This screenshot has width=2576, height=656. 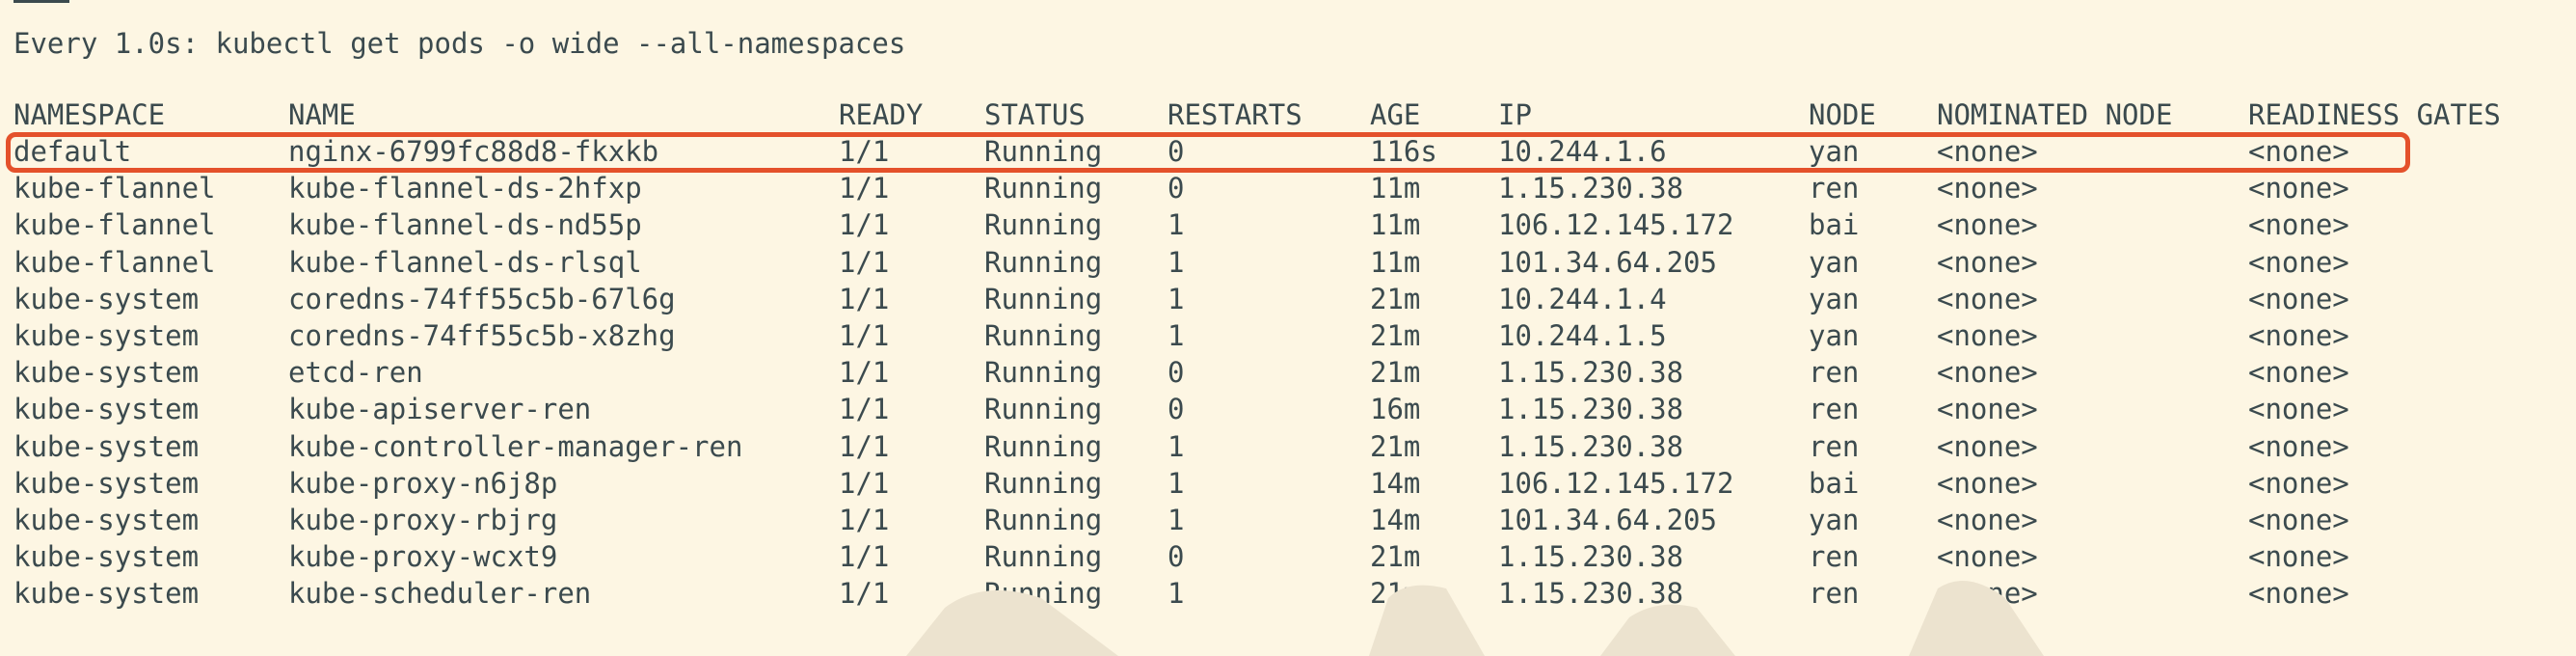 What do you see at coordinates (1475, 618) in the screenshot?
I see `watermark-graphic` at bounding box center [1475, 618].